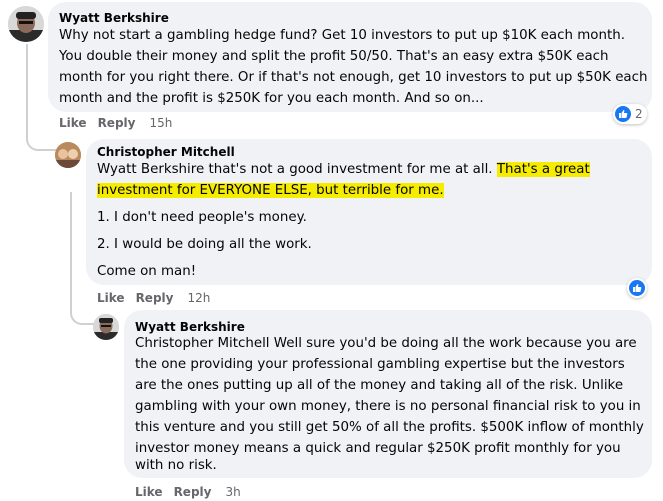  I want to click on reaction-count-badge: 2, so click(630, 114).